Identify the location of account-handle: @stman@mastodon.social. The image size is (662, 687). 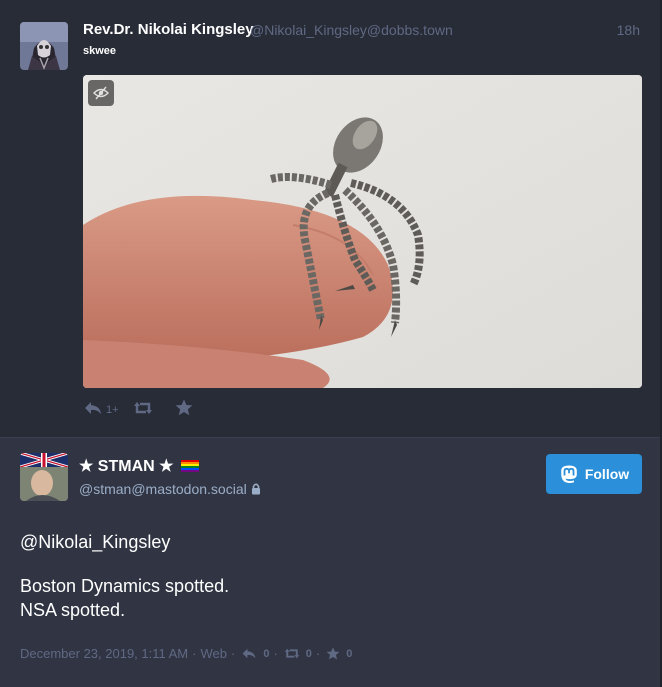
(170, 489).